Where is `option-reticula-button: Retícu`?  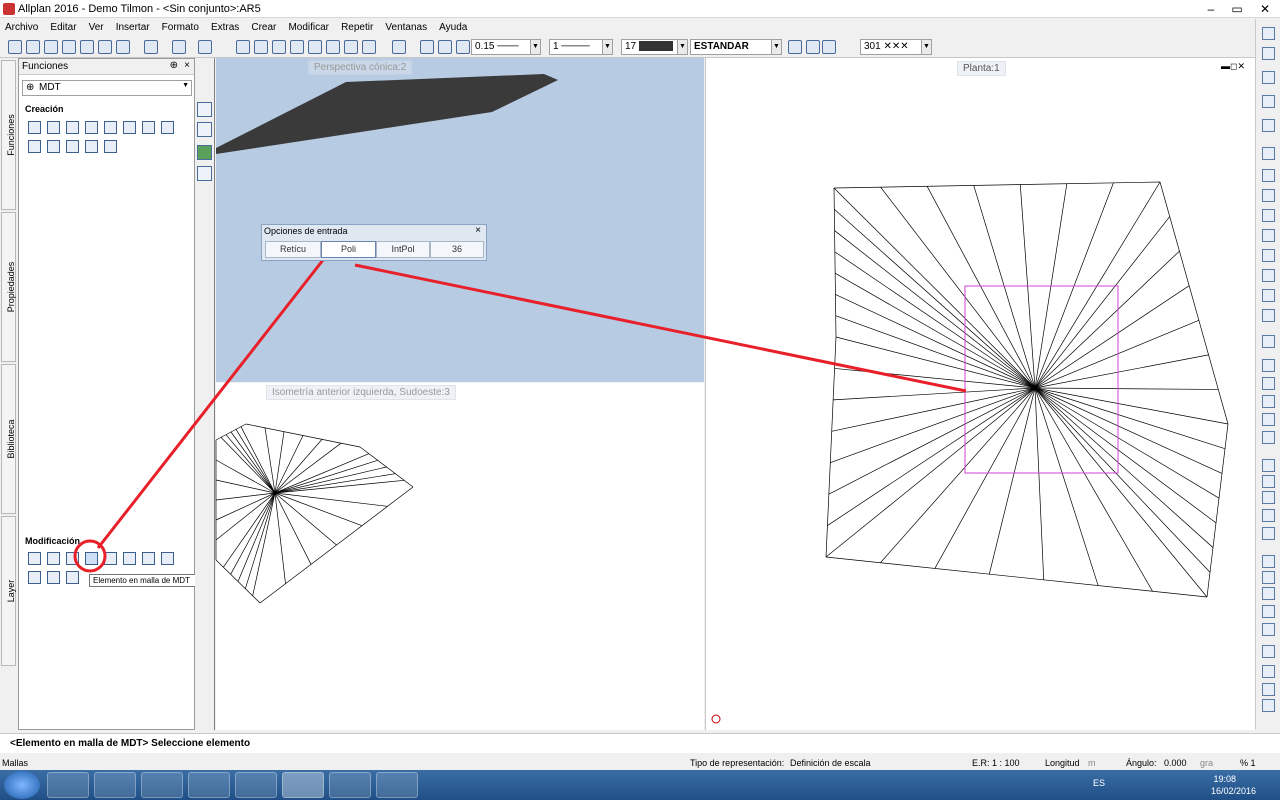
option-reticula-button: Retícu is located at coordinates (293, 249).